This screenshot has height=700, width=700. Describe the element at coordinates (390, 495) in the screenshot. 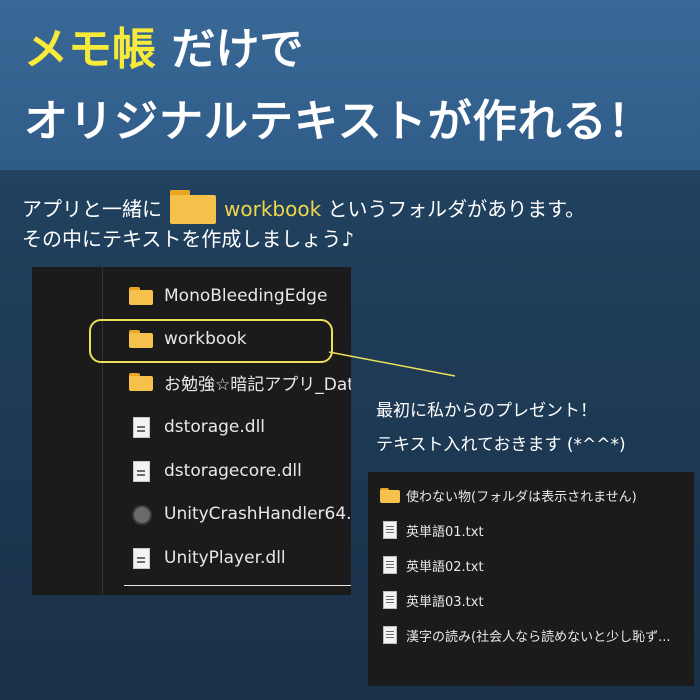

I see `folder-icon` at that location.